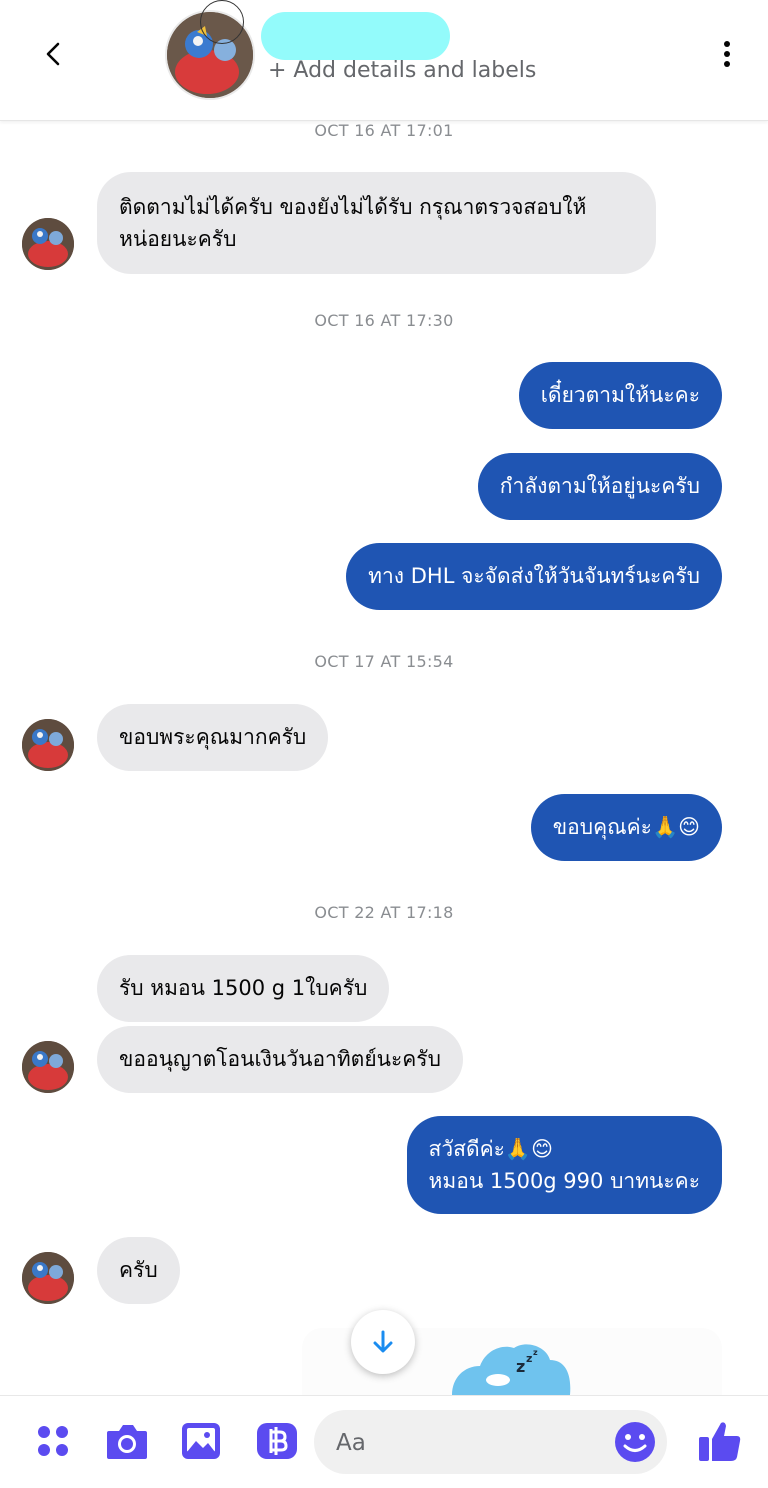 Image resolution: width=768 pixels, height=1488 pixels. Describe the element at coordinates (384, 130) in the screenshot. I see `timestamp: OCT 16 AT 17:01` at that location.